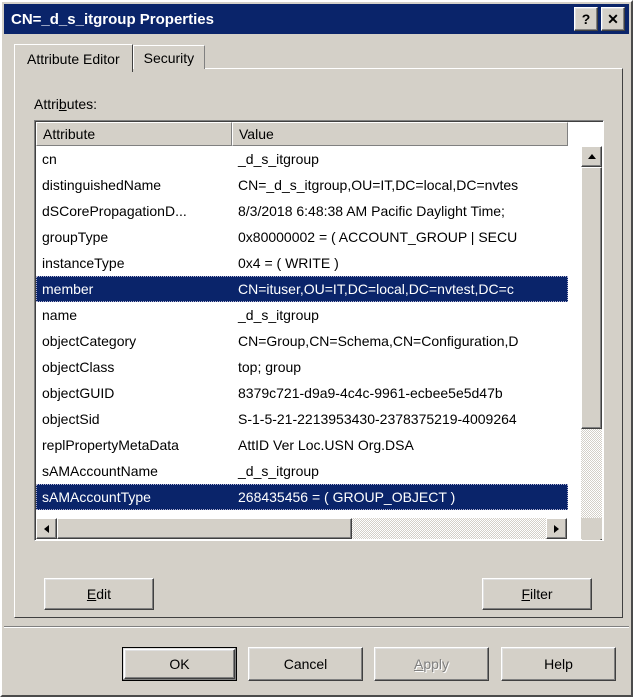 This screenshot has width=633, height=697. Describe the element at coordinates (100, 471) in the screenshot. I see `cell-attribute: sAMAccountName` at that location.